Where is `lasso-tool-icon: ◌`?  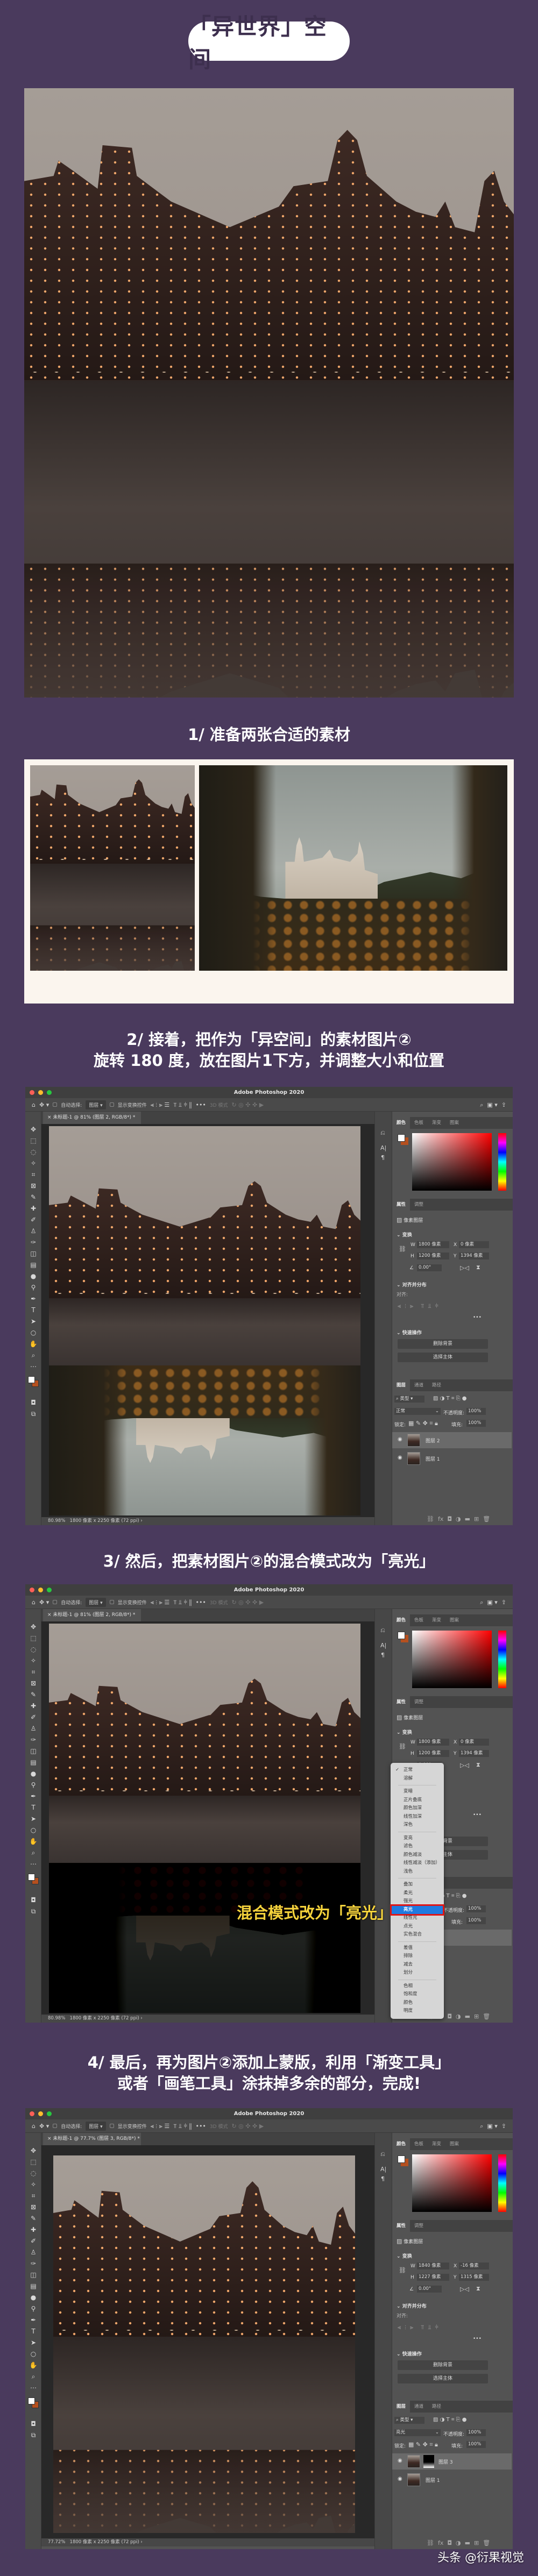
lasso-tool-icon: ◌ is located at coordinates (33, 1649).